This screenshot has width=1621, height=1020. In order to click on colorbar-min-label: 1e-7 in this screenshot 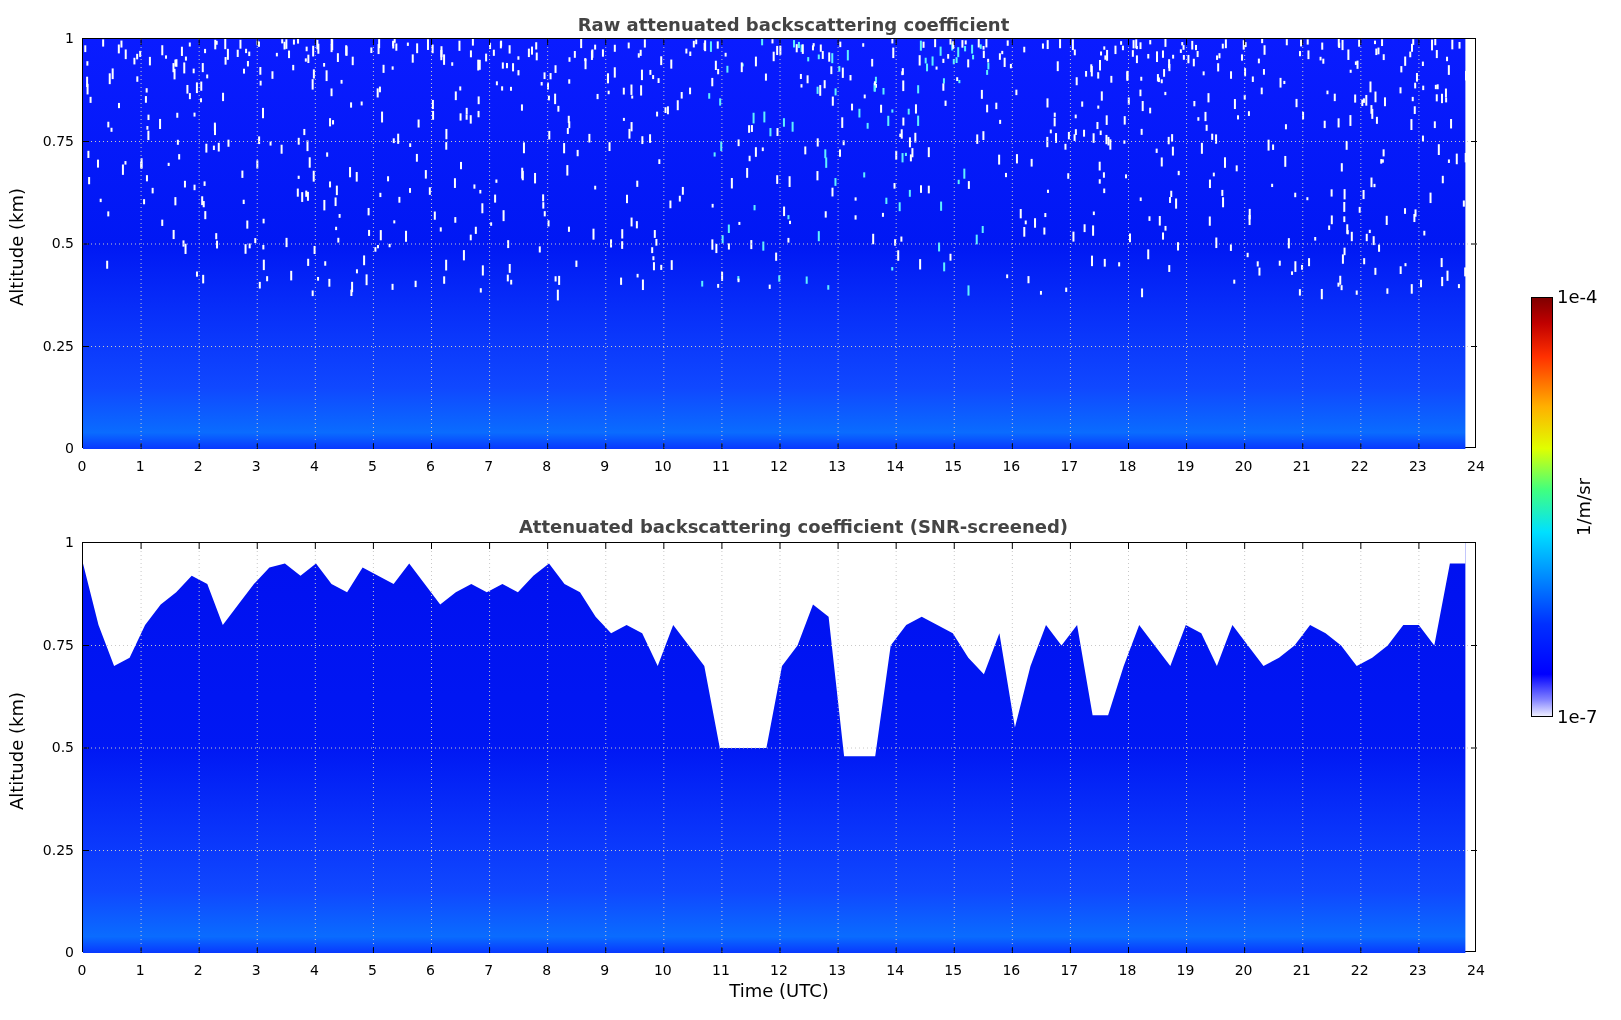, I will do `click(1577, 717)`.